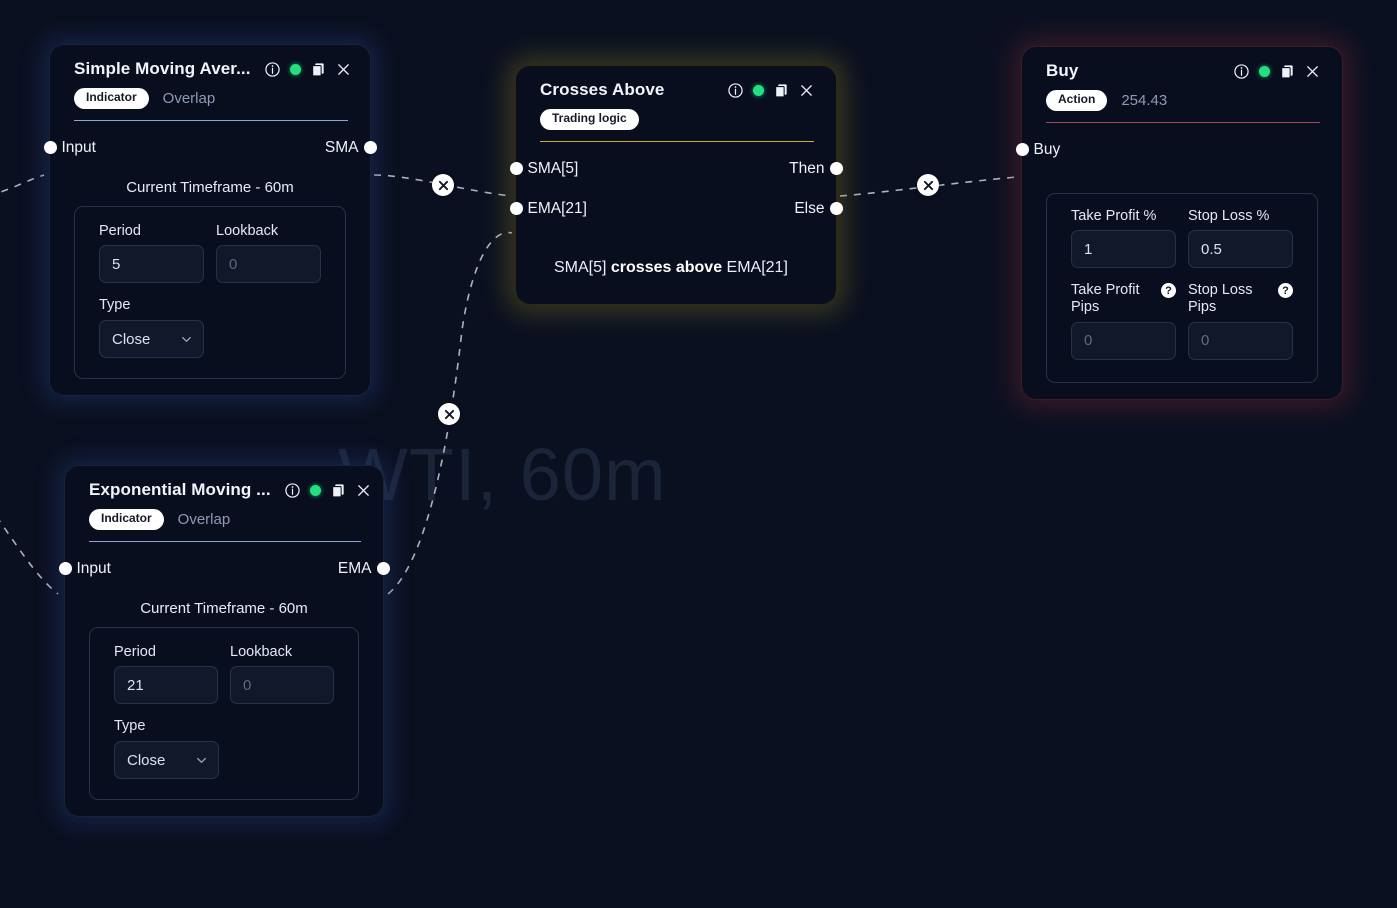  Describe the element at coordinates (1178, 150) in the screenshot. I see `node-ports: Buy` at that location.